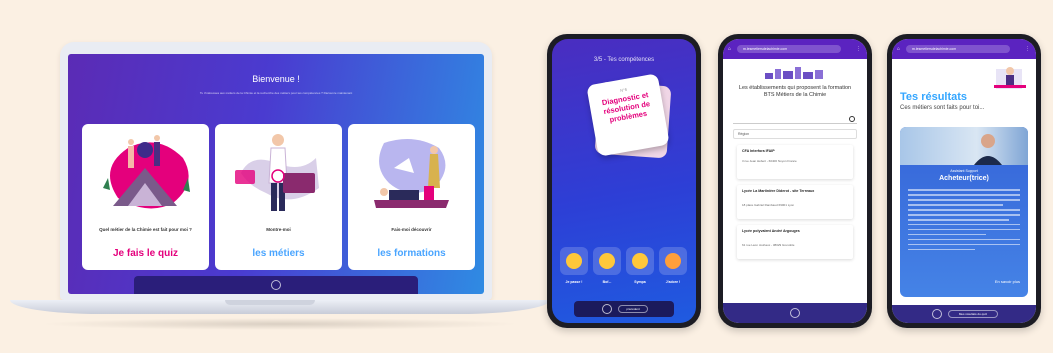 The image size is (1053, 353). Describe the element at coordinates (771, 231) in the screenshot. I see `school-name: Lycée polyvalent André Argouges` at that location.